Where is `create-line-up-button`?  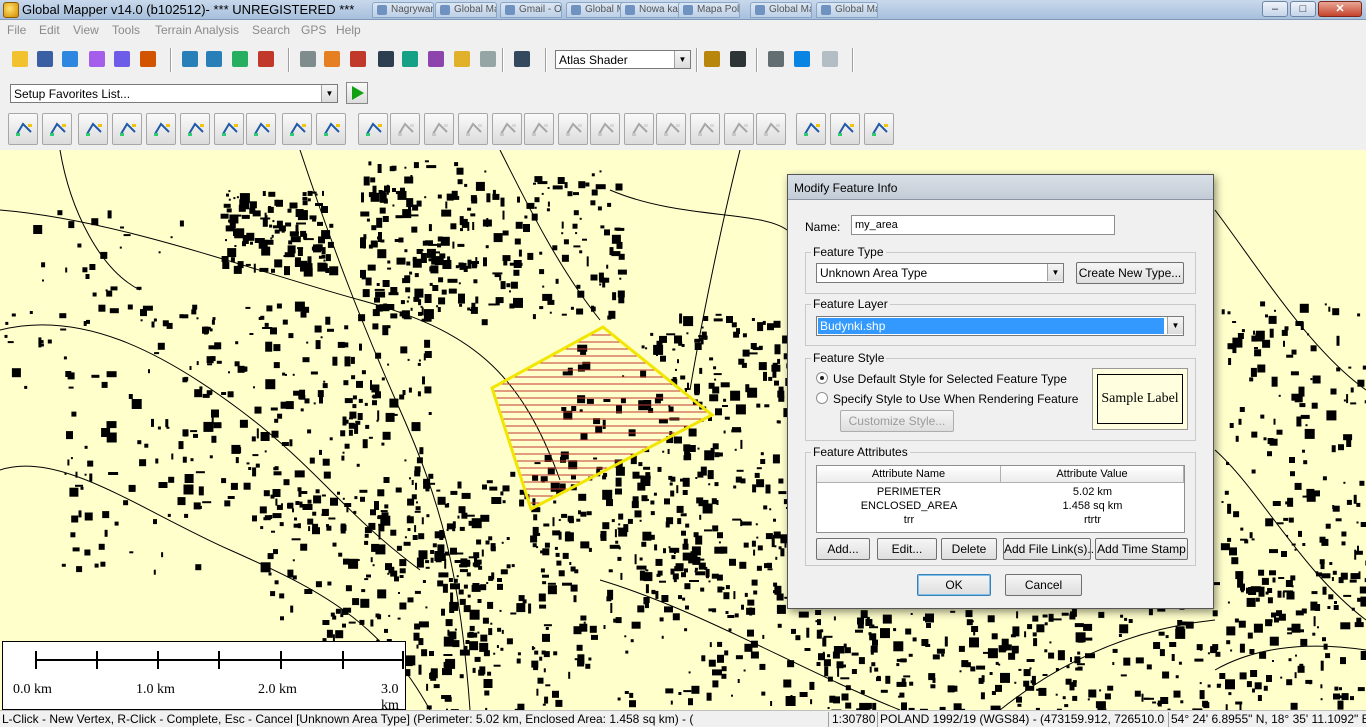 create-line-up-button is located at coordinates (845, 129).